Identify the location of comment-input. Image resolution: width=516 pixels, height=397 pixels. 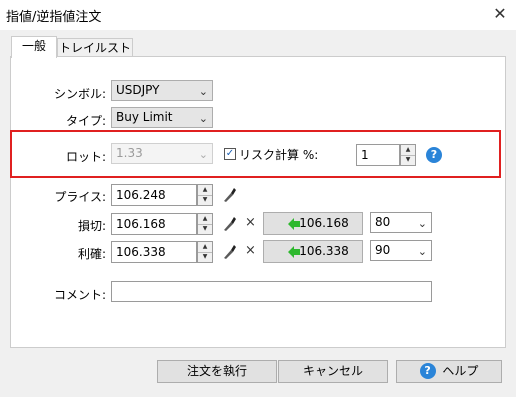
(271, 291).